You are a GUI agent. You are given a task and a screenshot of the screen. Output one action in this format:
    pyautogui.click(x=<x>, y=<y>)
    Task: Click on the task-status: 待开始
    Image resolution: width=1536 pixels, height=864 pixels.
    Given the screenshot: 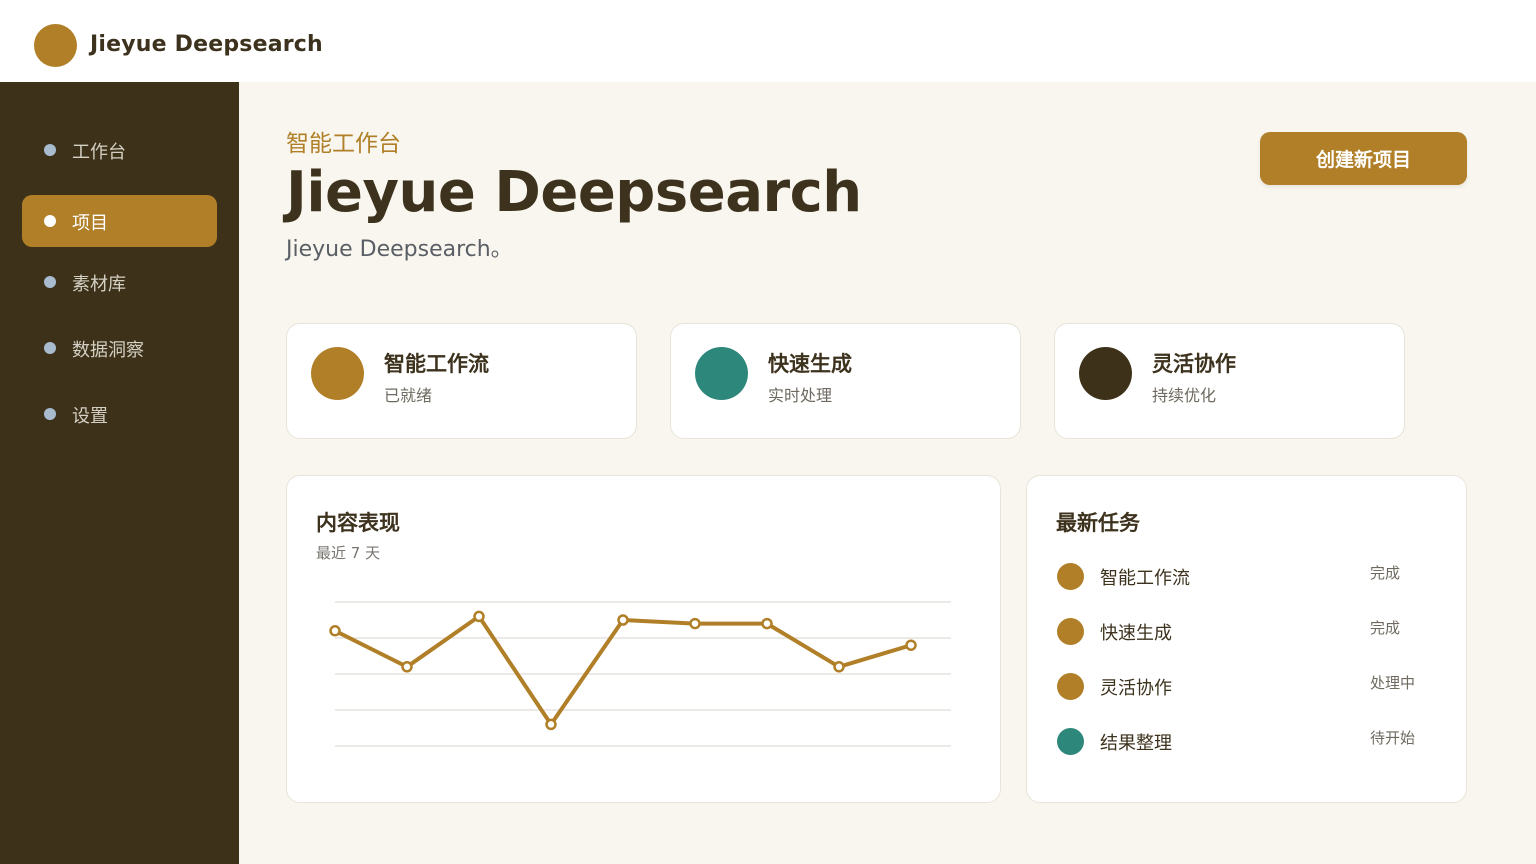 What is the action you would take?
    pyautogui.click(x=1393, y=738)
    